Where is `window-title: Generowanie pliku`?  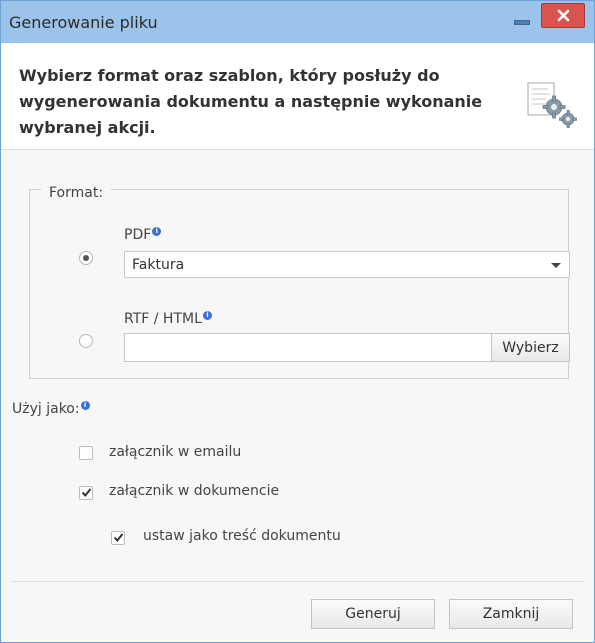 window-title: Generowanie pliku is located at coordinates (83, 22).